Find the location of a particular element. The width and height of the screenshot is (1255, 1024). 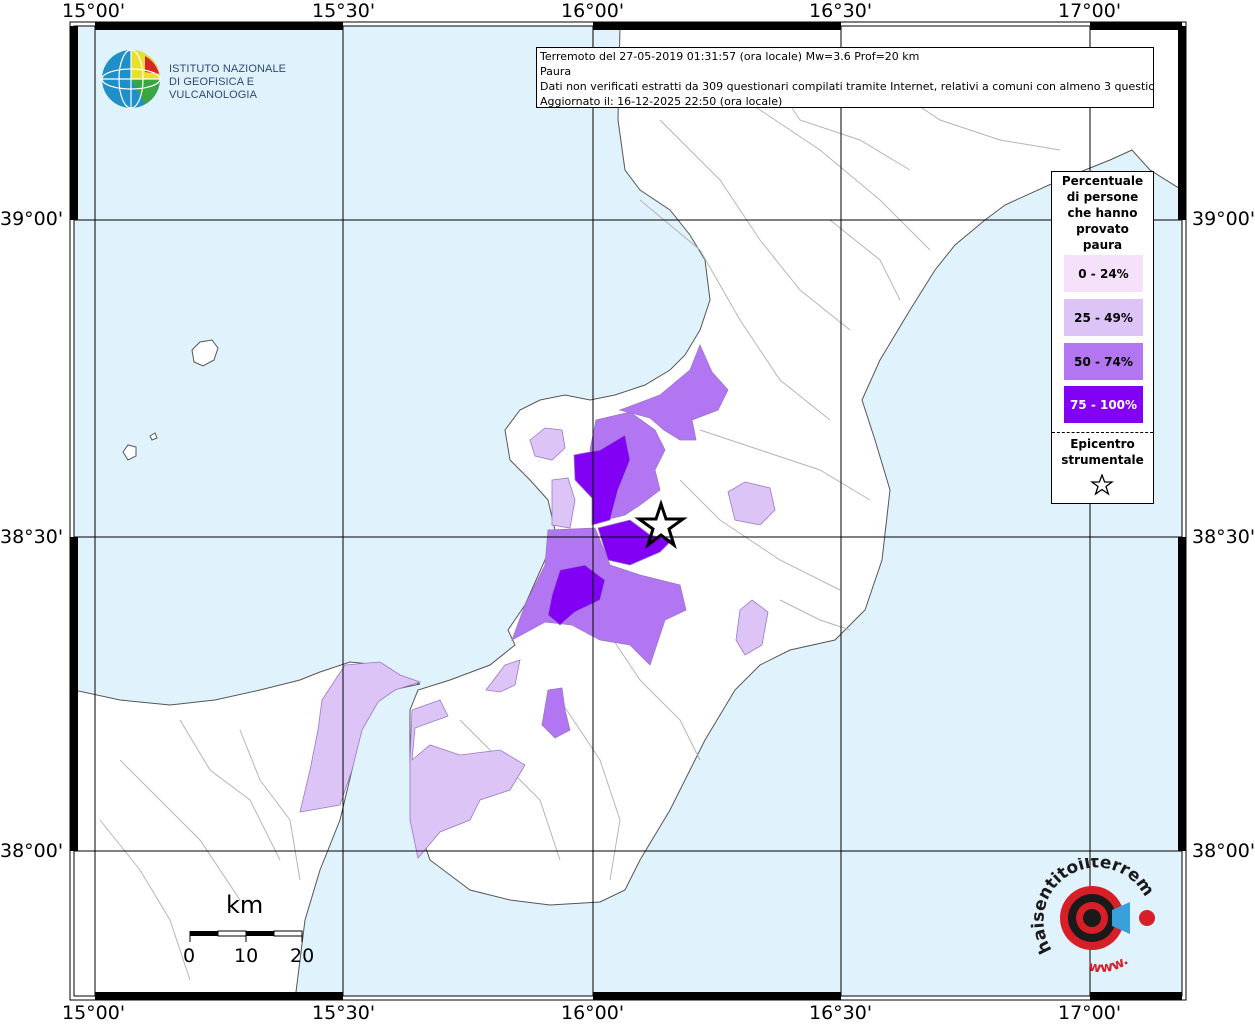

lon-label-top: 16°00' is located at coordinates (593, 11).